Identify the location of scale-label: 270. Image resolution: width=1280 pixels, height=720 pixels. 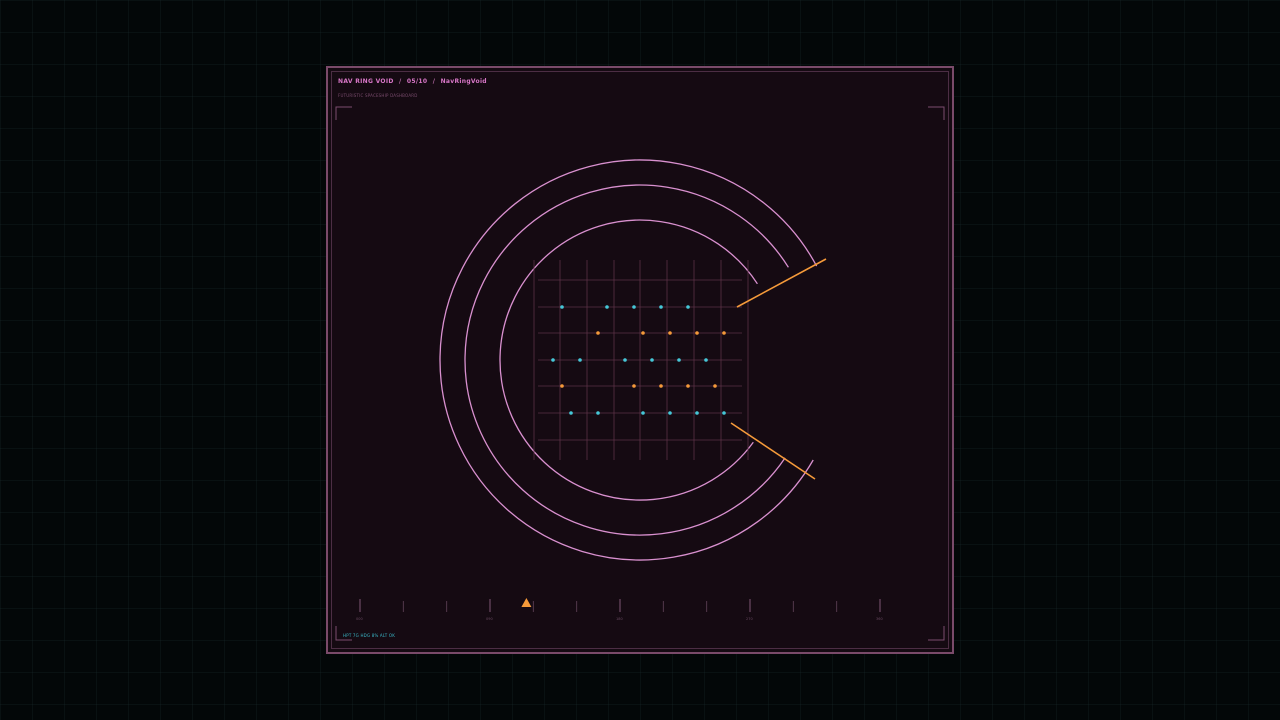
(749, 619).